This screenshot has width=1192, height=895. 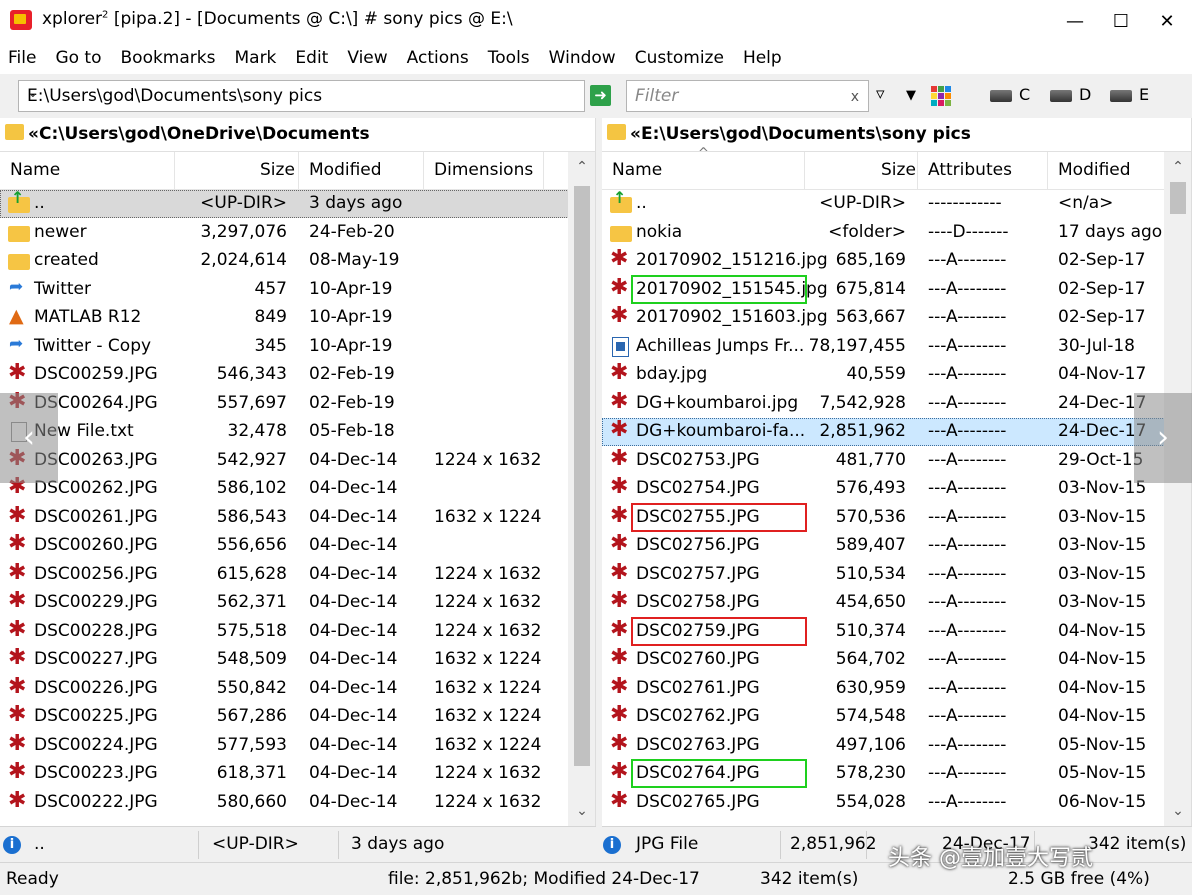 What do you see at coordinates (297, 460) in the screenshot?
I see `table-row: DSC00263.JPG542,92704-Dec-141224 x 1632` at bounding box center [297, 460].